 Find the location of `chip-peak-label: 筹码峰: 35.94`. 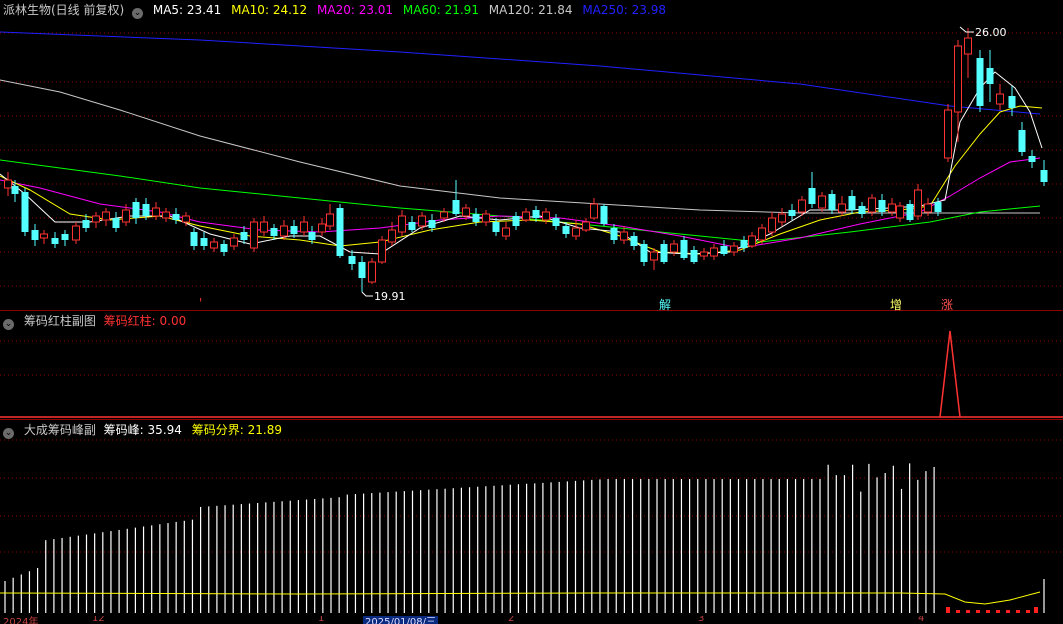

chip-peak-label: 筹码峰: 35.94 is located at coordinates (142, 430).